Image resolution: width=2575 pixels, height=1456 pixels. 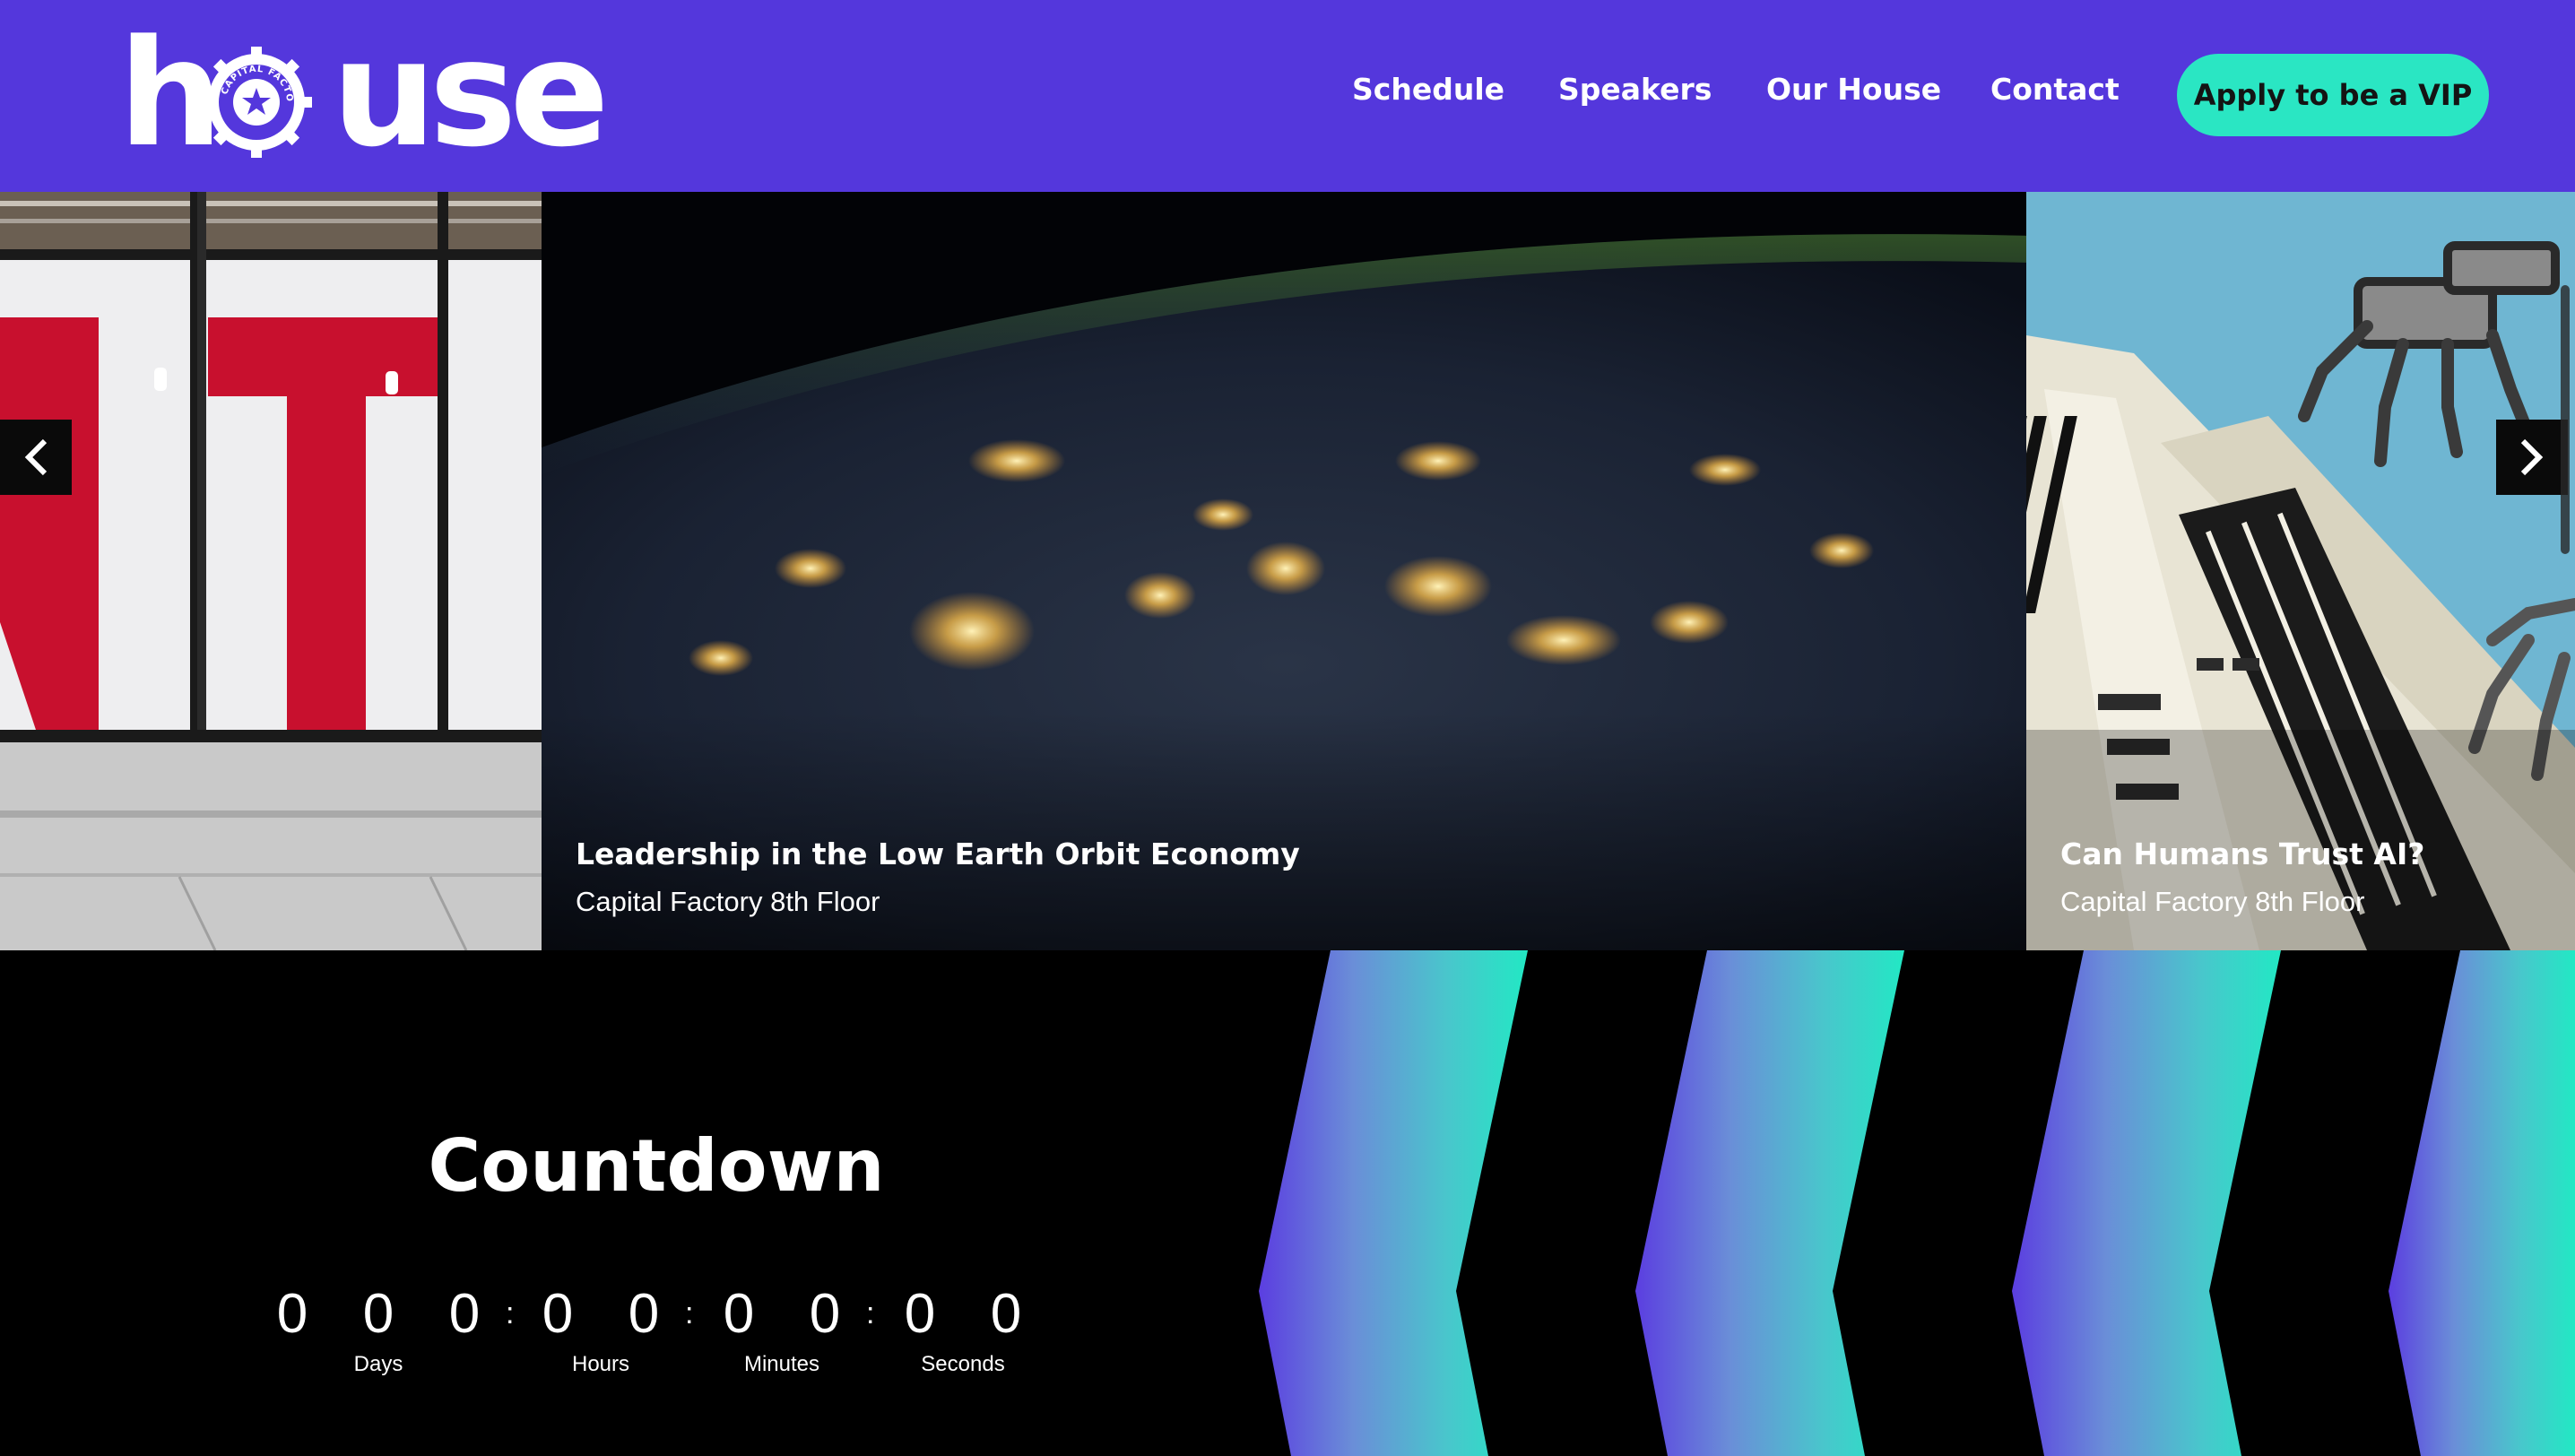 I want to click on nav-schedule: Schedule, so click(x=1428, y=89).